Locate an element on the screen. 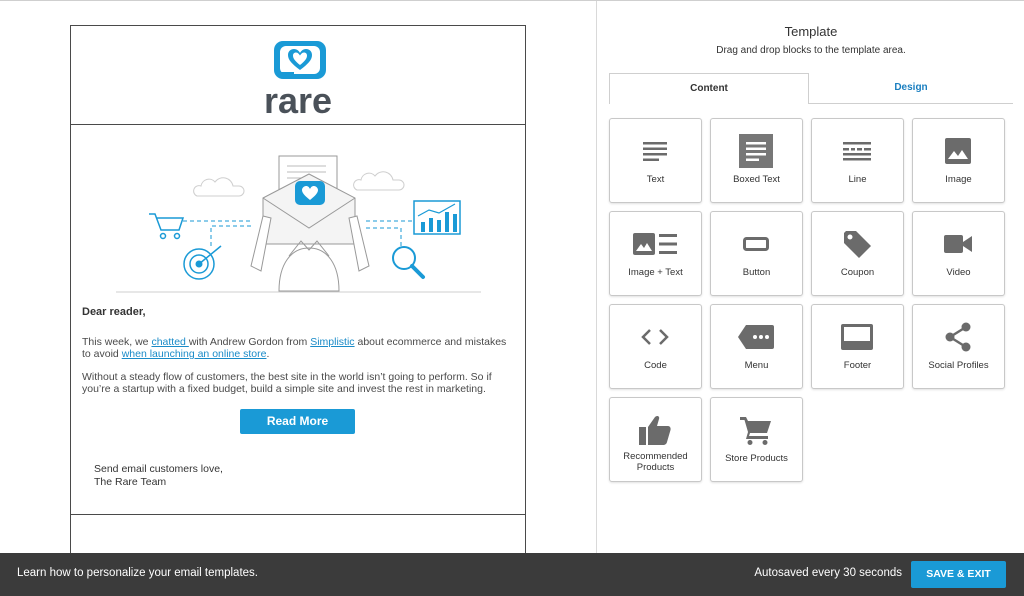  block-label: Image is located at coordinates (958, 179).